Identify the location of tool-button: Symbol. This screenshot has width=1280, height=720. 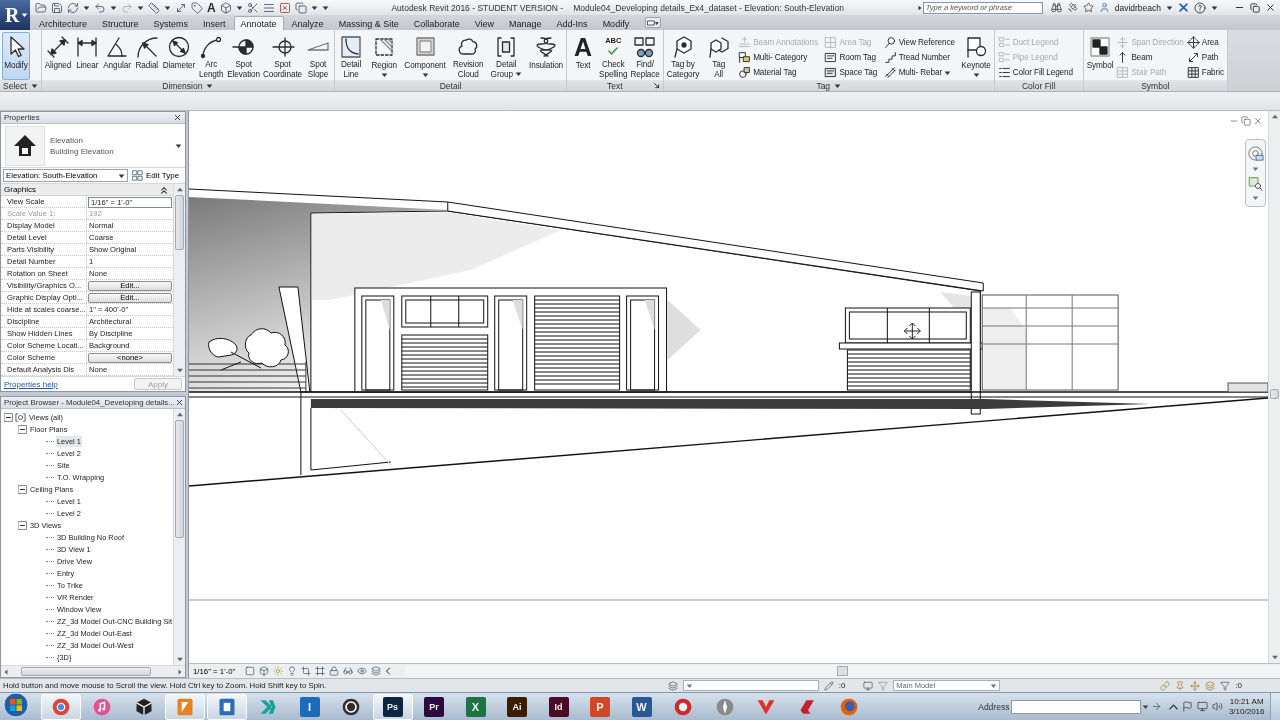
(1100, 56).